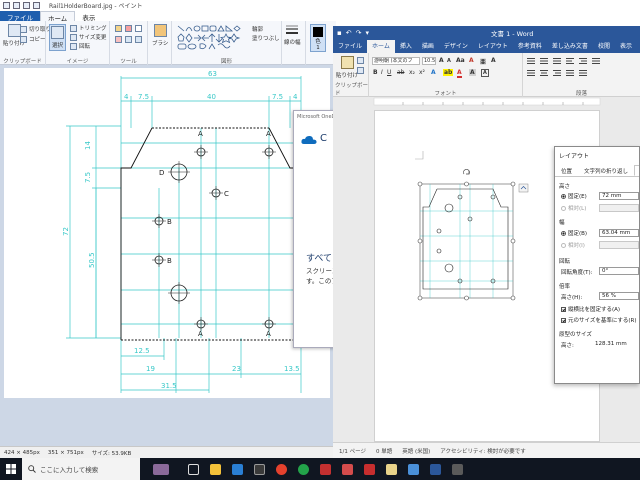 Image resolution: width=640 pixels, height=480 pixels. I want to click on word-count: 0 単語, so click(384, 451).